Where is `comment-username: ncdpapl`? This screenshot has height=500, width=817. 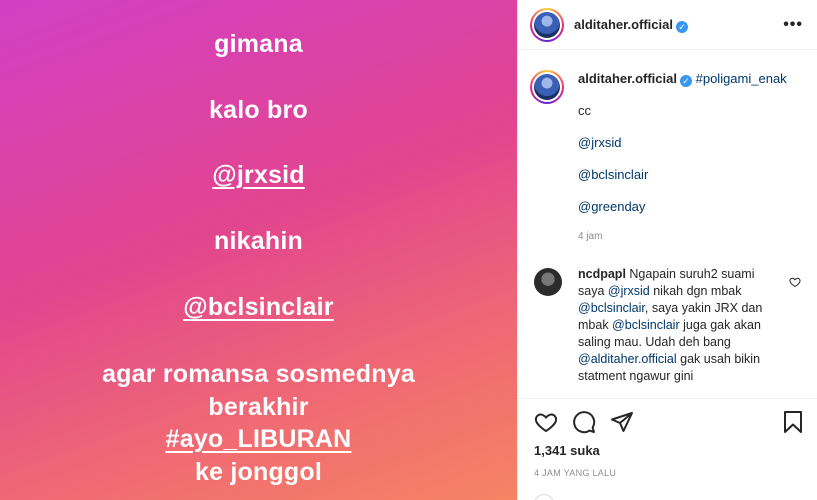 comment-username: ncdpapl is located at coordinates (602, 274).